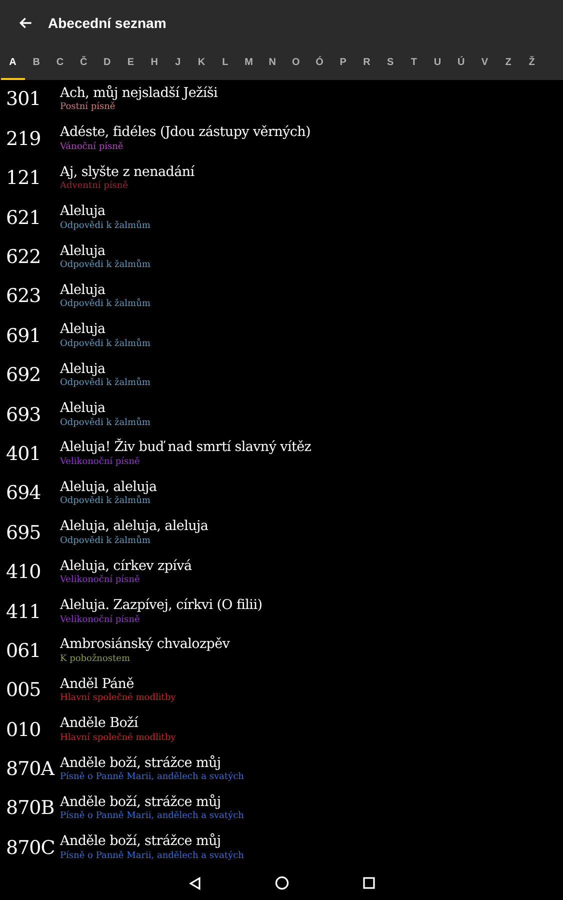  I want to click on letter-tab: U, so click(438, 63).